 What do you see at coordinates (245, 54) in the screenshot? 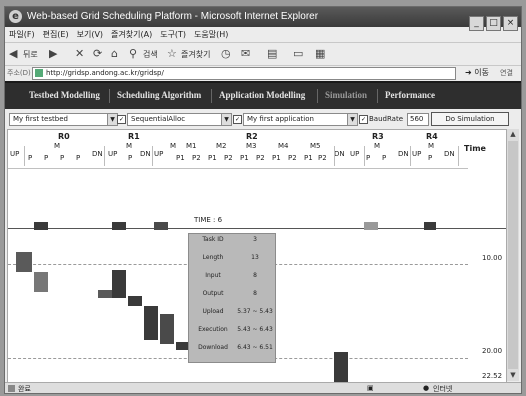
I see `mail-icon: ✉` at bounding box center [245, 54].